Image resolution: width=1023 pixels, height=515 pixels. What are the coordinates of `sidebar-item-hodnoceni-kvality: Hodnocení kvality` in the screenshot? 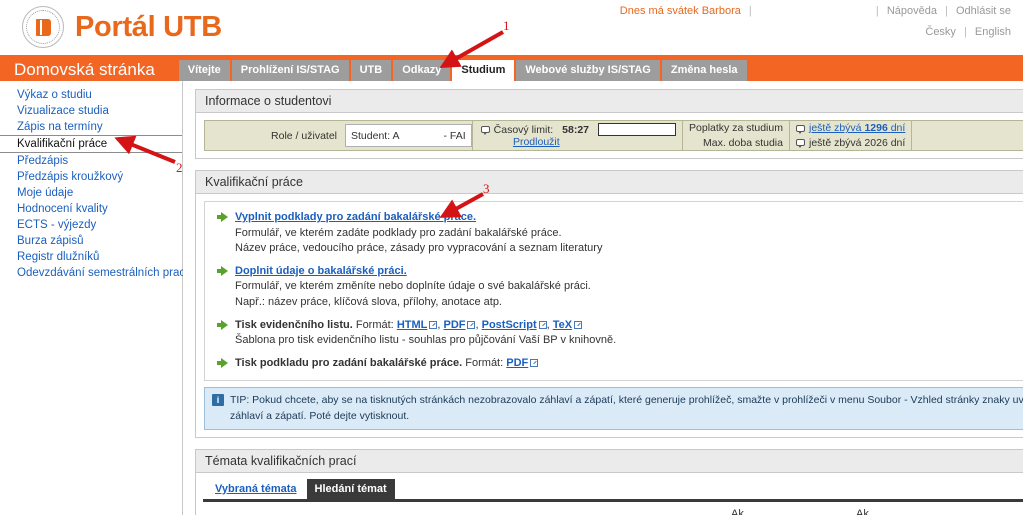 It's located at (91, 209).